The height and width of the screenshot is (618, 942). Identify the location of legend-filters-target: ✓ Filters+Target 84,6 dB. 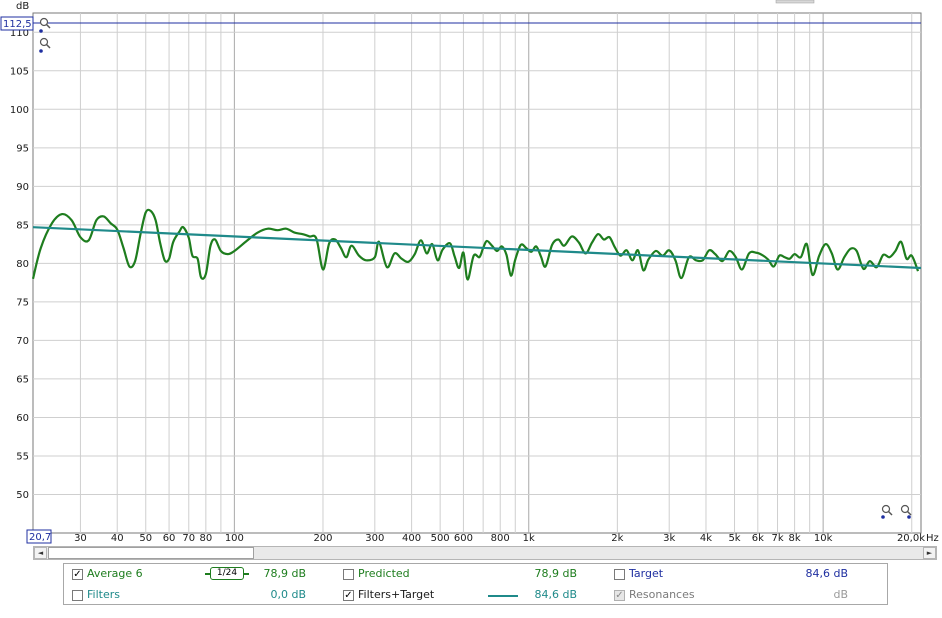
(463, 595).